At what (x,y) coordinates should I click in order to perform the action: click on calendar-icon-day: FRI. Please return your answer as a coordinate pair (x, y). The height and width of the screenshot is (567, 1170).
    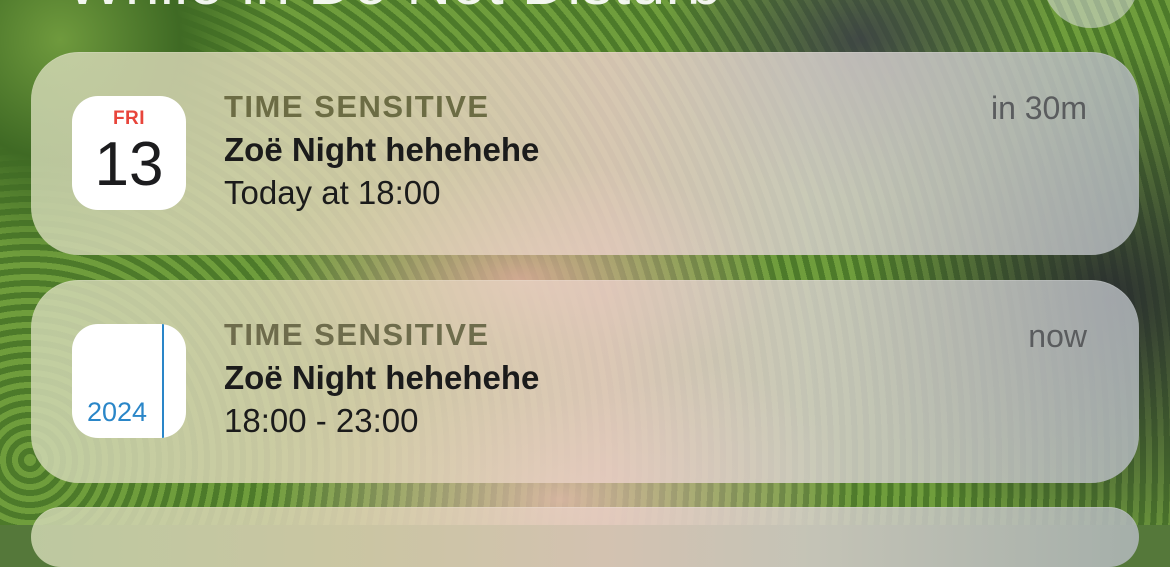
    Looking at the image, I should click on (129, 118).